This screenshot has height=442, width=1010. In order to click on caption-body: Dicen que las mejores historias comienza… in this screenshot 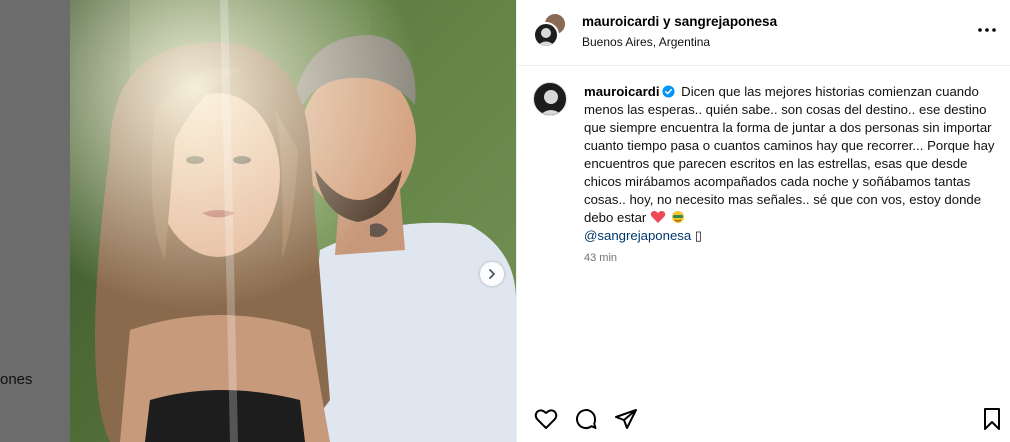, I will do `click(789, 154)`.